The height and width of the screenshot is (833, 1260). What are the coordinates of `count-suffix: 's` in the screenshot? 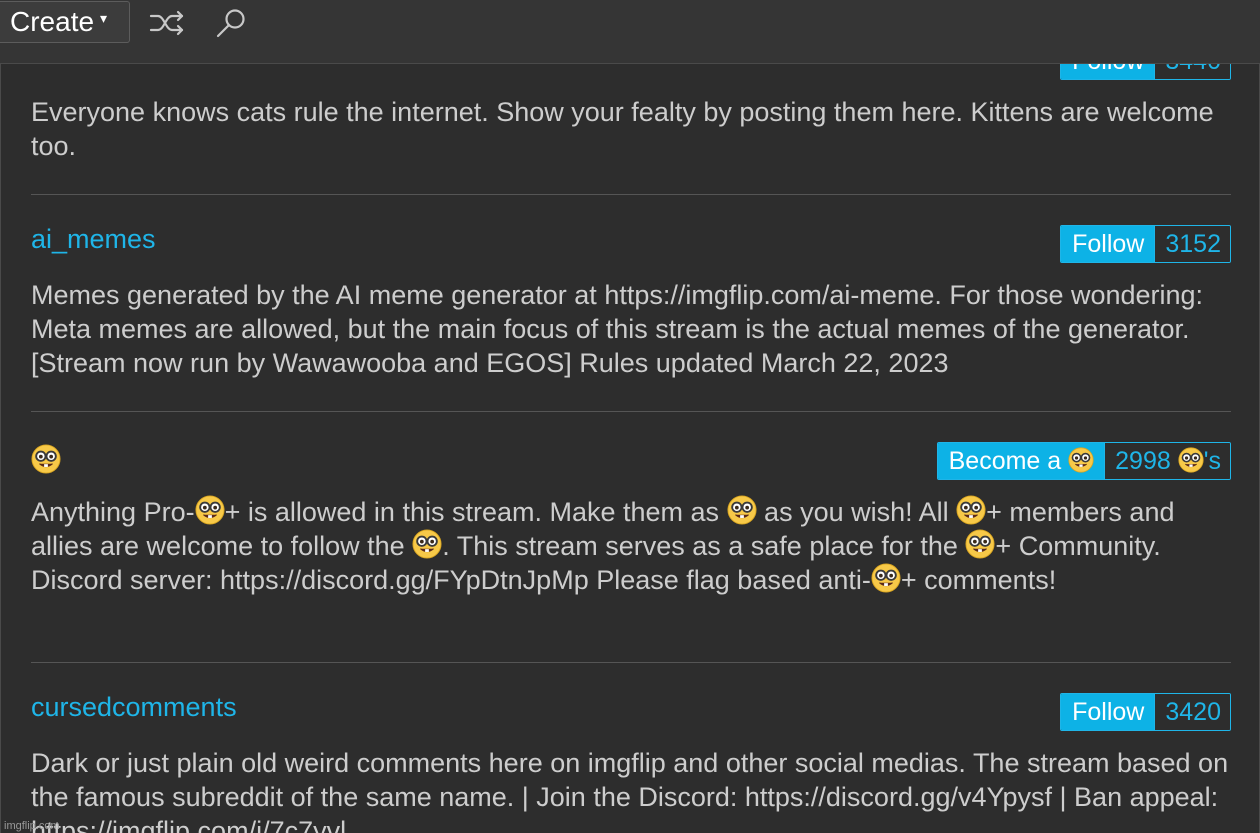 It's located at (1212, 461).